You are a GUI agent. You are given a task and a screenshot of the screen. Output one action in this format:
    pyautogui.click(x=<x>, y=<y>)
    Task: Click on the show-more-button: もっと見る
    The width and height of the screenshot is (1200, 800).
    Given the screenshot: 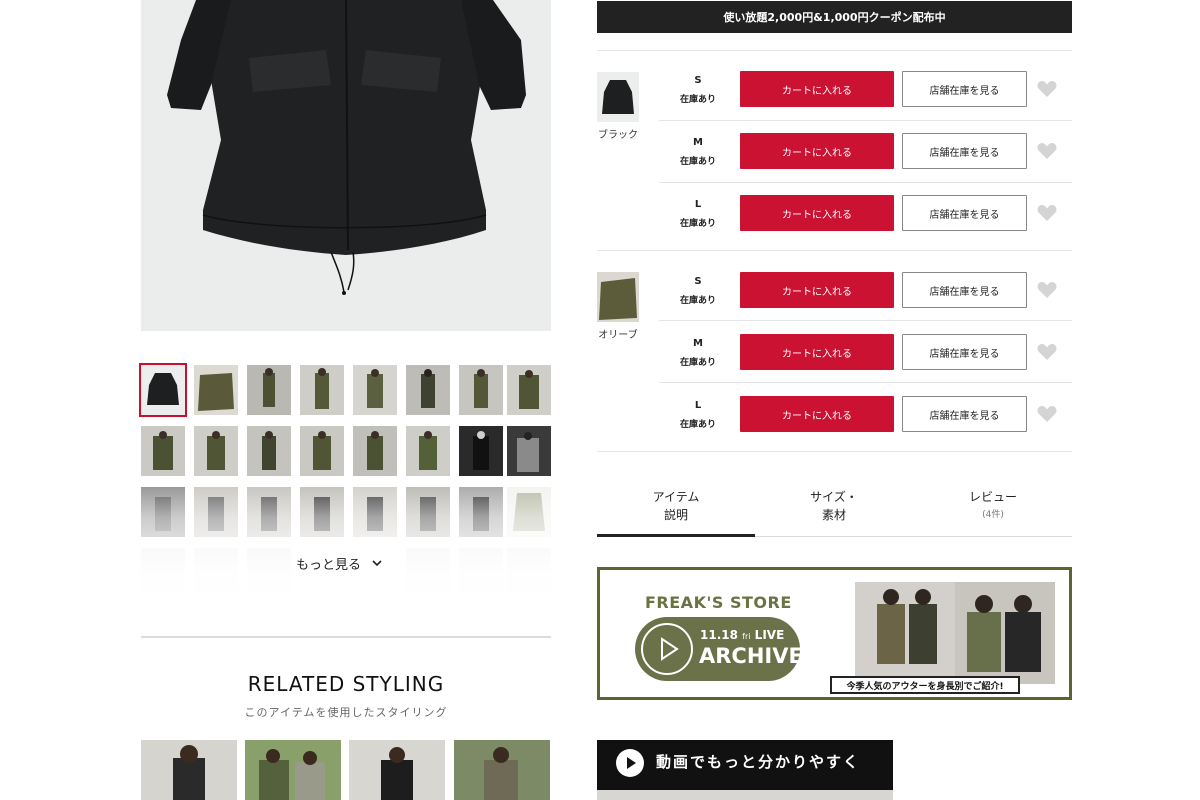 What is the action you would take?
    pyautogui.click(x=346, y=563)
    